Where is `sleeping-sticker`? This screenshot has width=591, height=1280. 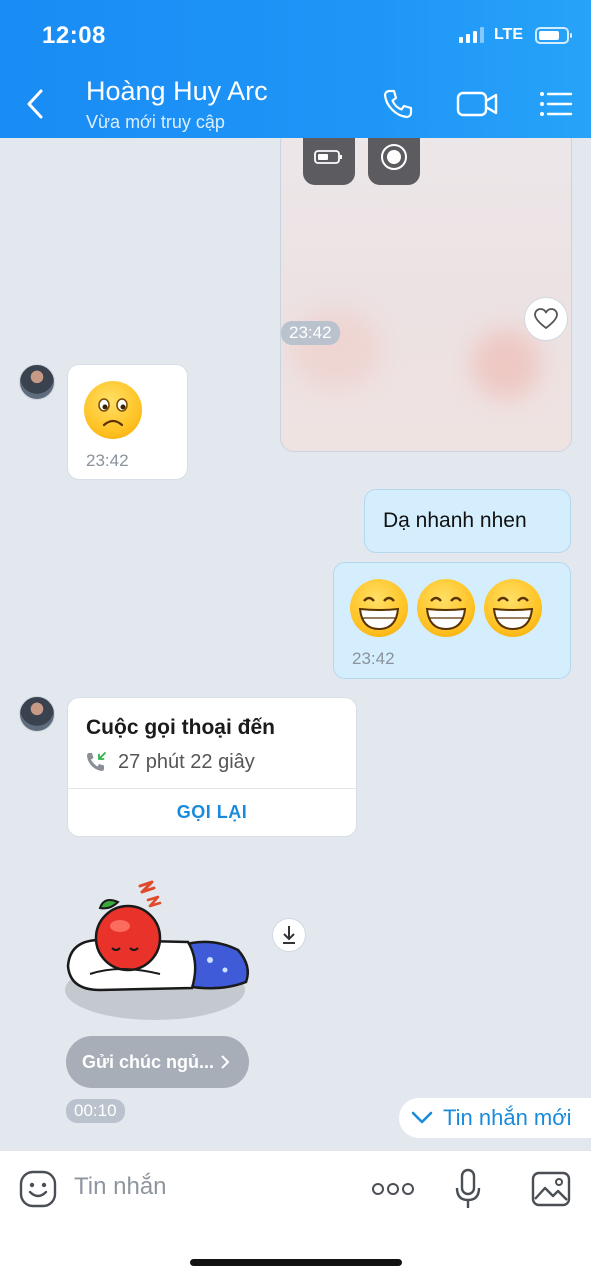
sleeping-sticker is located at coordinates (160, 953).